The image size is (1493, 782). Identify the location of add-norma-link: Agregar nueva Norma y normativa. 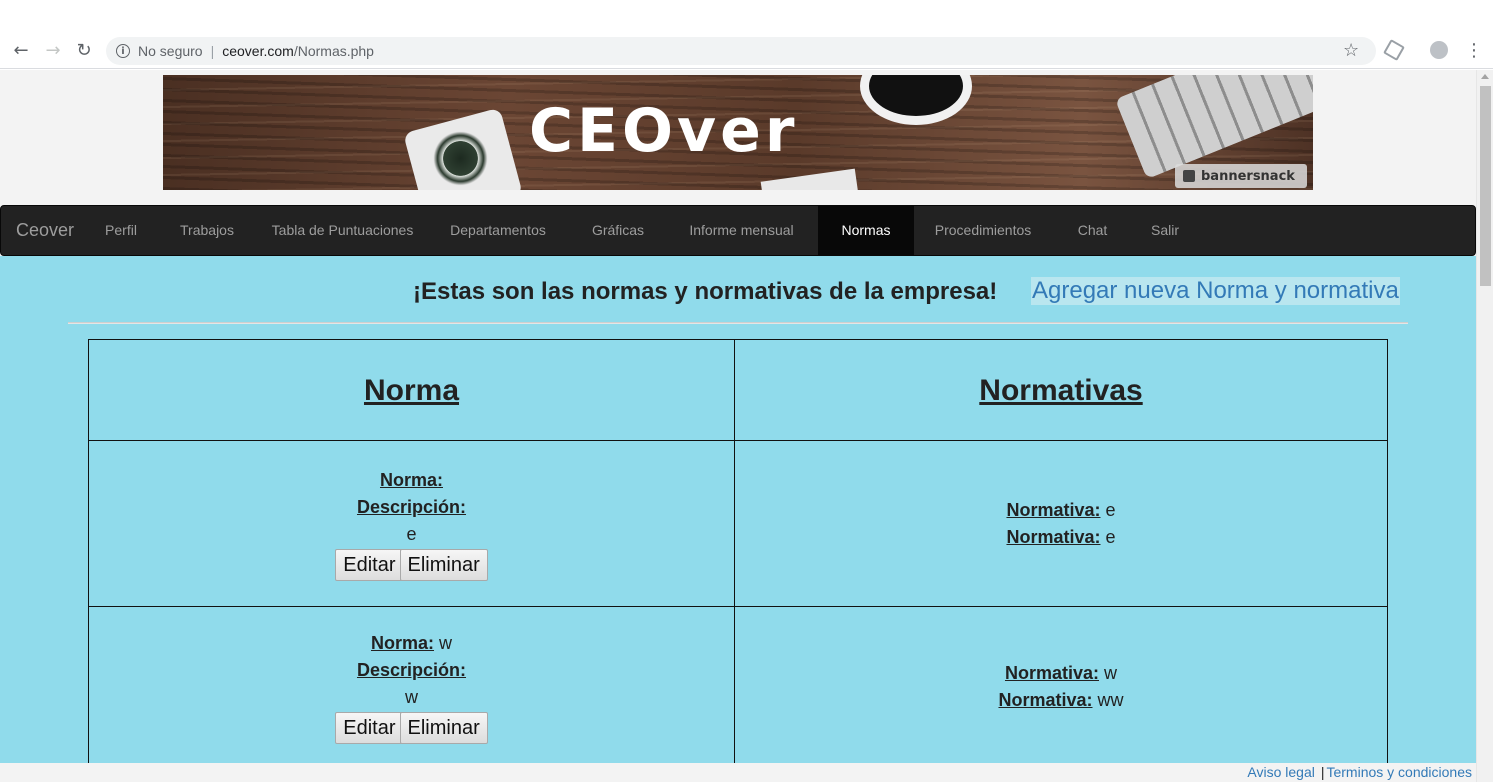
(1215, 291).